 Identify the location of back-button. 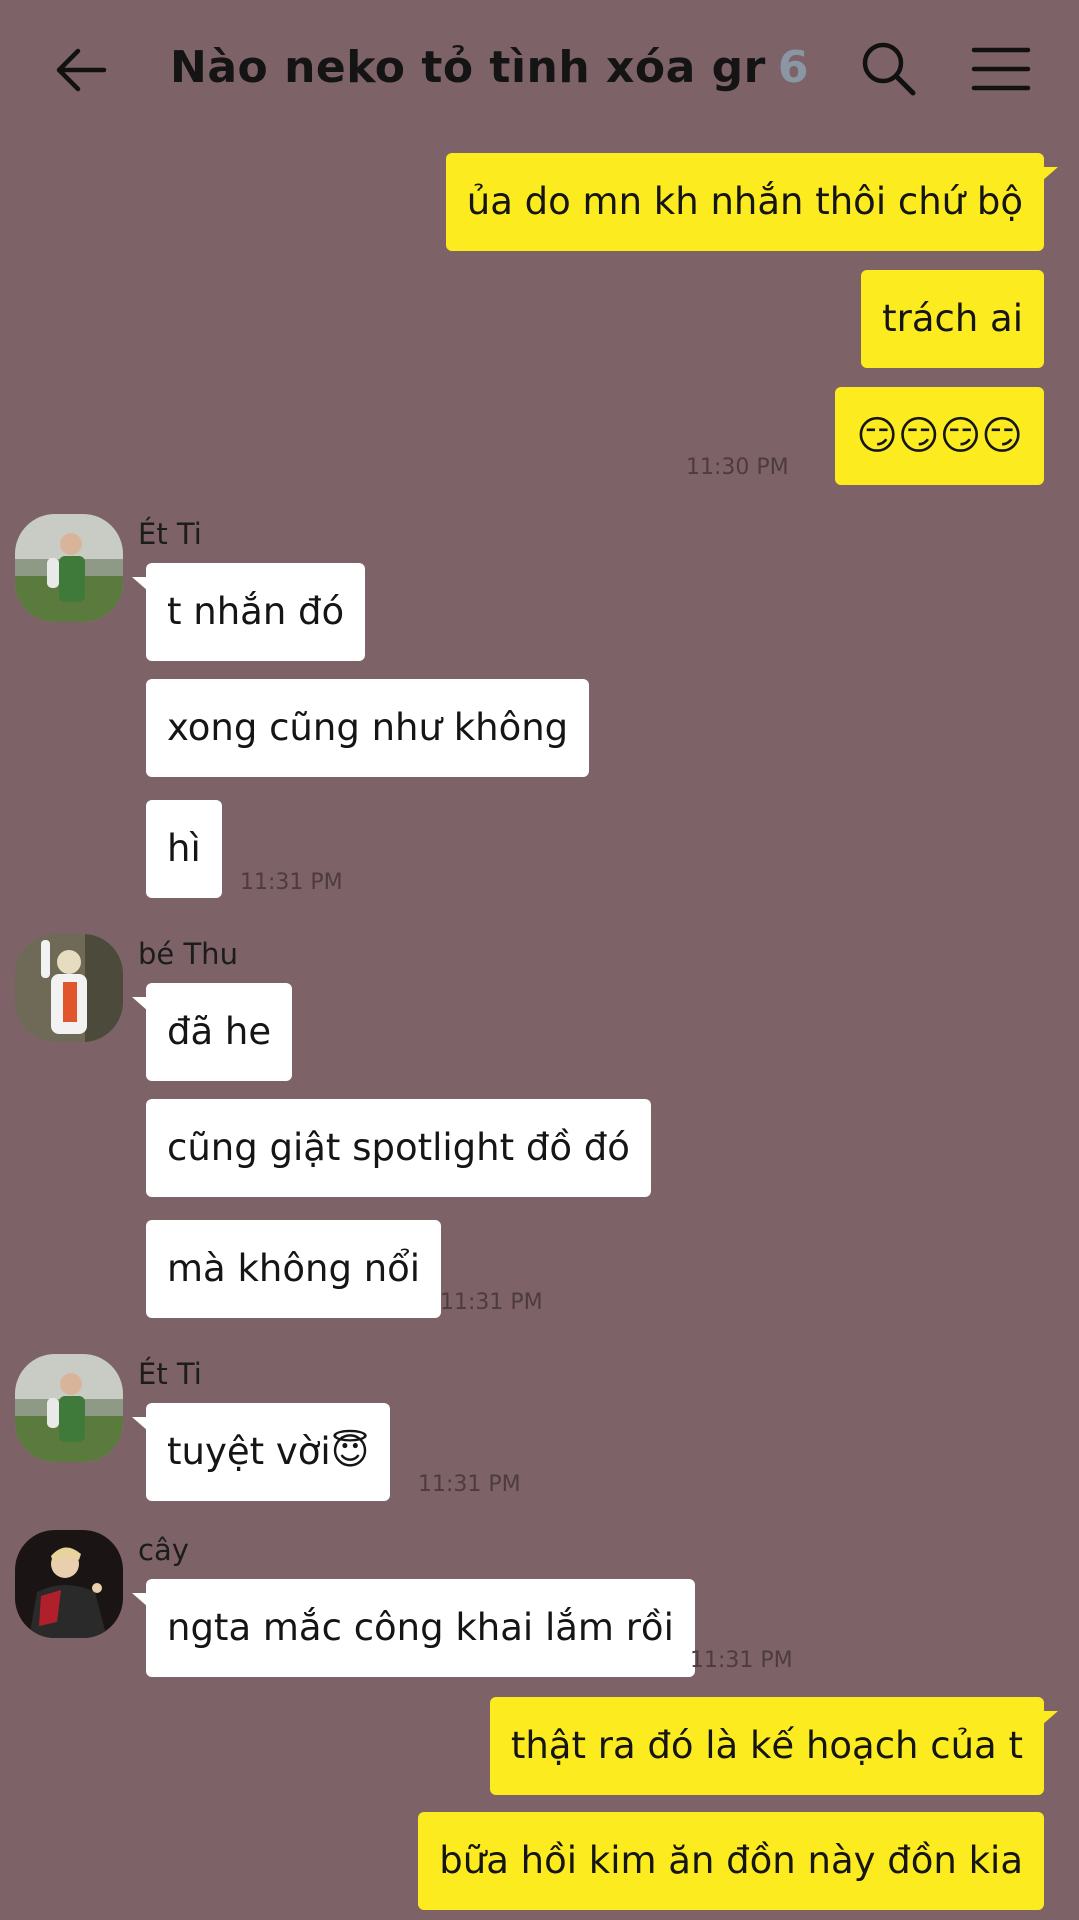
(82, 70).